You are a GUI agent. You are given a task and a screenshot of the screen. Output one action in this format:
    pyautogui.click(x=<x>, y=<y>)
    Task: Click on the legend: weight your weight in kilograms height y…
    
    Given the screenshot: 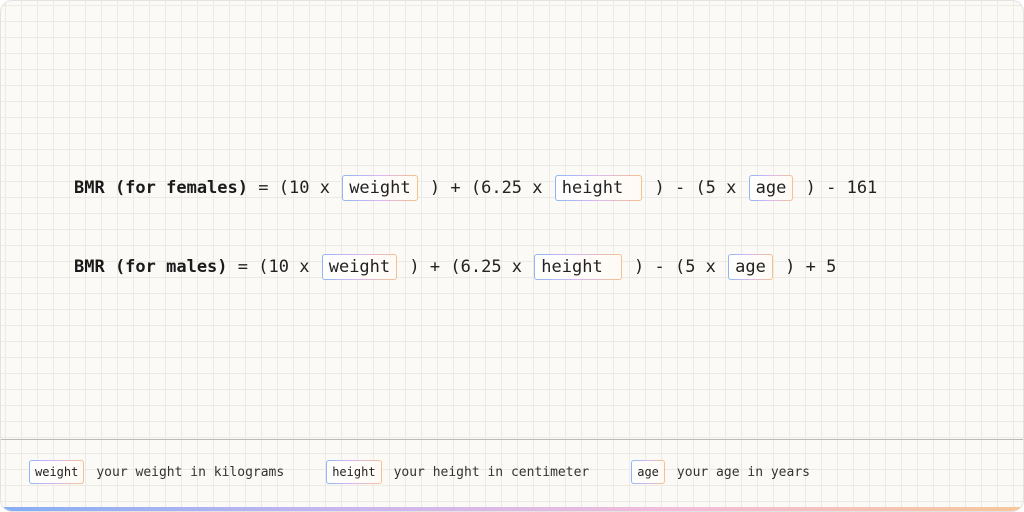 What is the action you would take?
    pyautogui.click(x=419, y=472)
    